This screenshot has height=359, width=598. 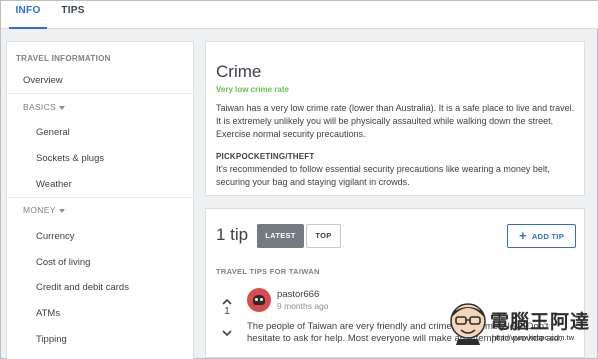 I want to click on sidebar-group-money: MONEY, so click(x=44, y=210).